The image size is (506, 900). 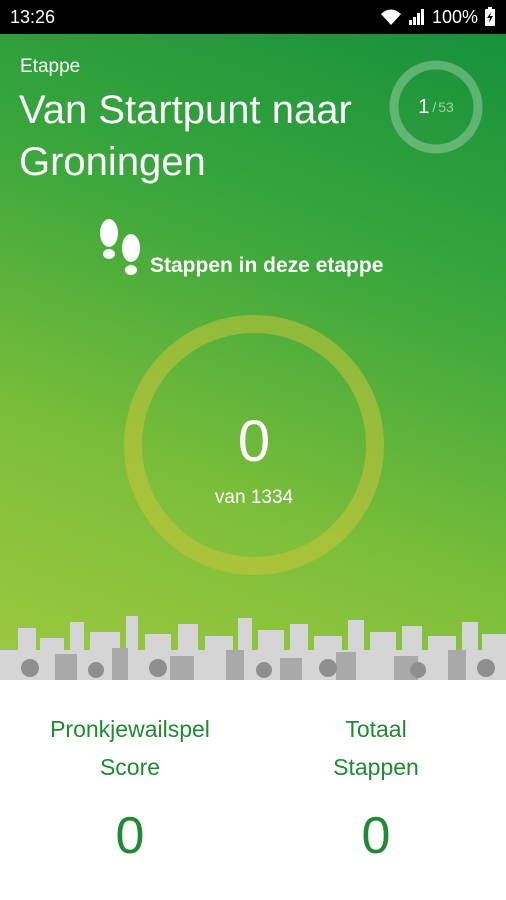 What do you see at coordinates (376, 788) in the screenshot?
I see `total-steps-stat: Totaal Stappen 0` at bounding box center [376, 788].